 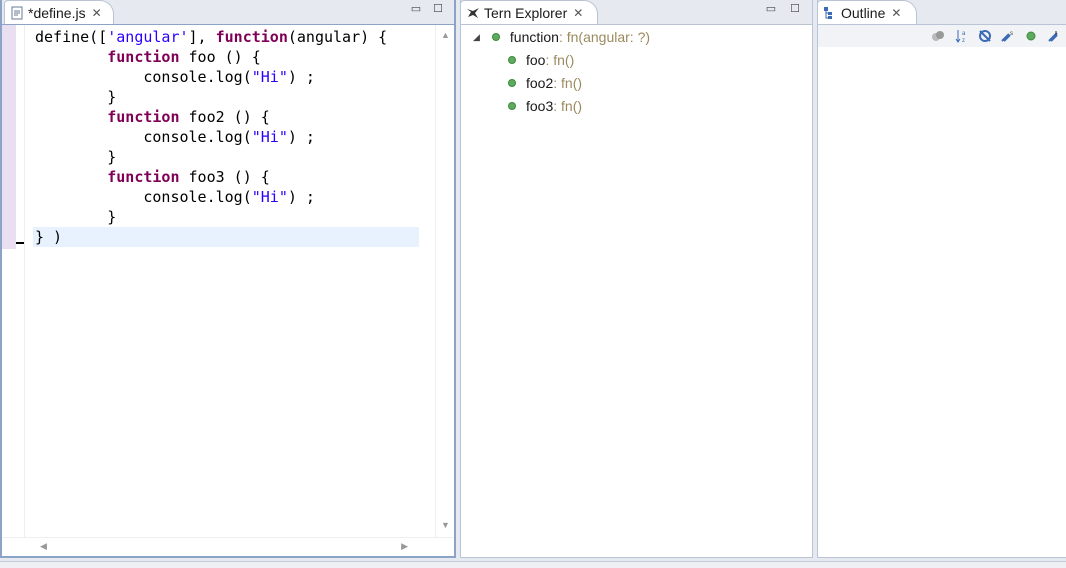 What do you see at coordinates (985, 36) in the screenshot?
I see `hide-static-icon` at bounding box center [985, 36].